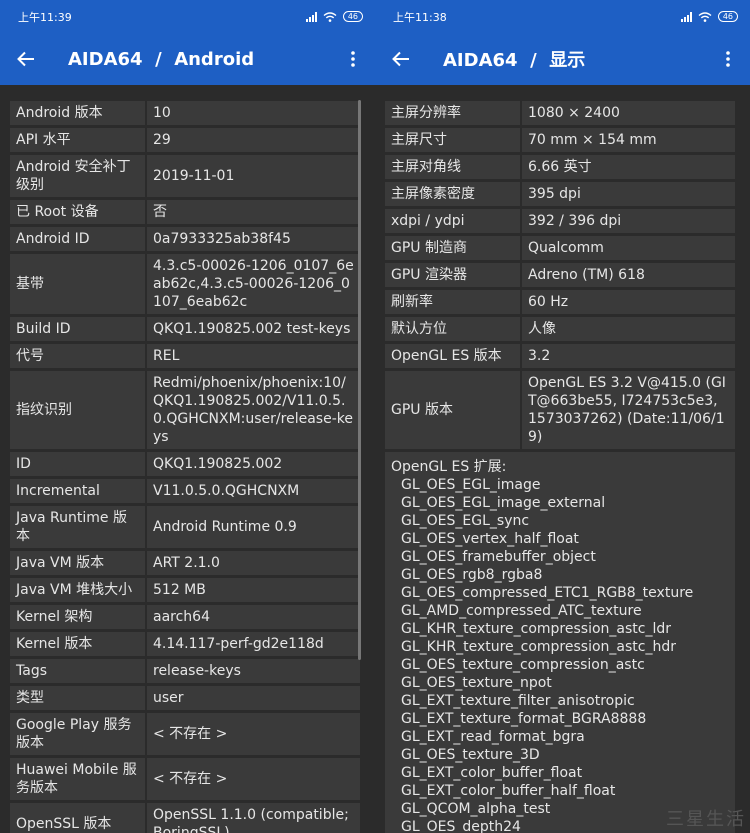 The width and height of the screenshot is (750, 833). What do you see at coordinates (187, 16) in the screenshot?
I see `status-bar: 上午11:39 46` at bounding box center [187, 16].